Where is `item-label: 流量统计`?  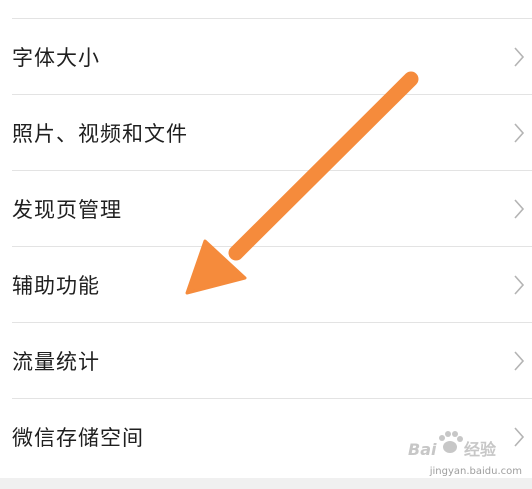
item-label: 流量统计 is located at coordinates (56, 361).